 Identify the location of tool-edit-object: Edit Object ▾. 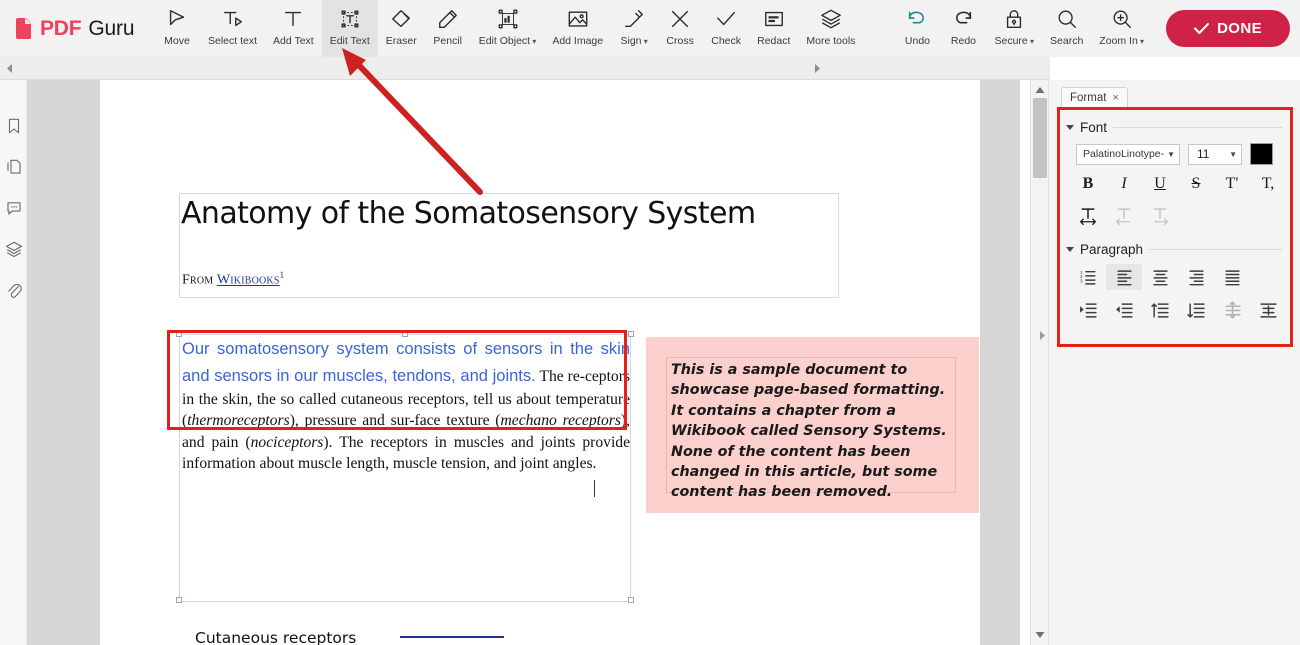
(508, 28).